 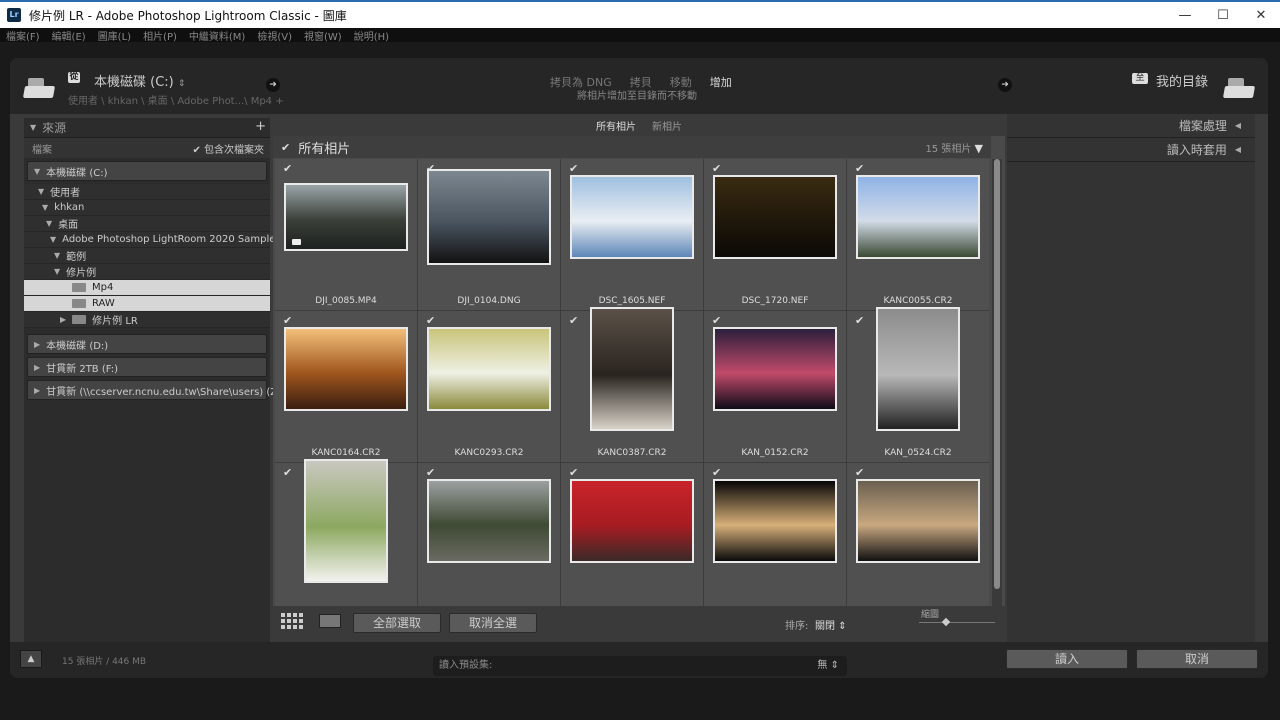 I want to click on photo-cell: ✔ KANC0293.CR2, so click(x=489, y=386).